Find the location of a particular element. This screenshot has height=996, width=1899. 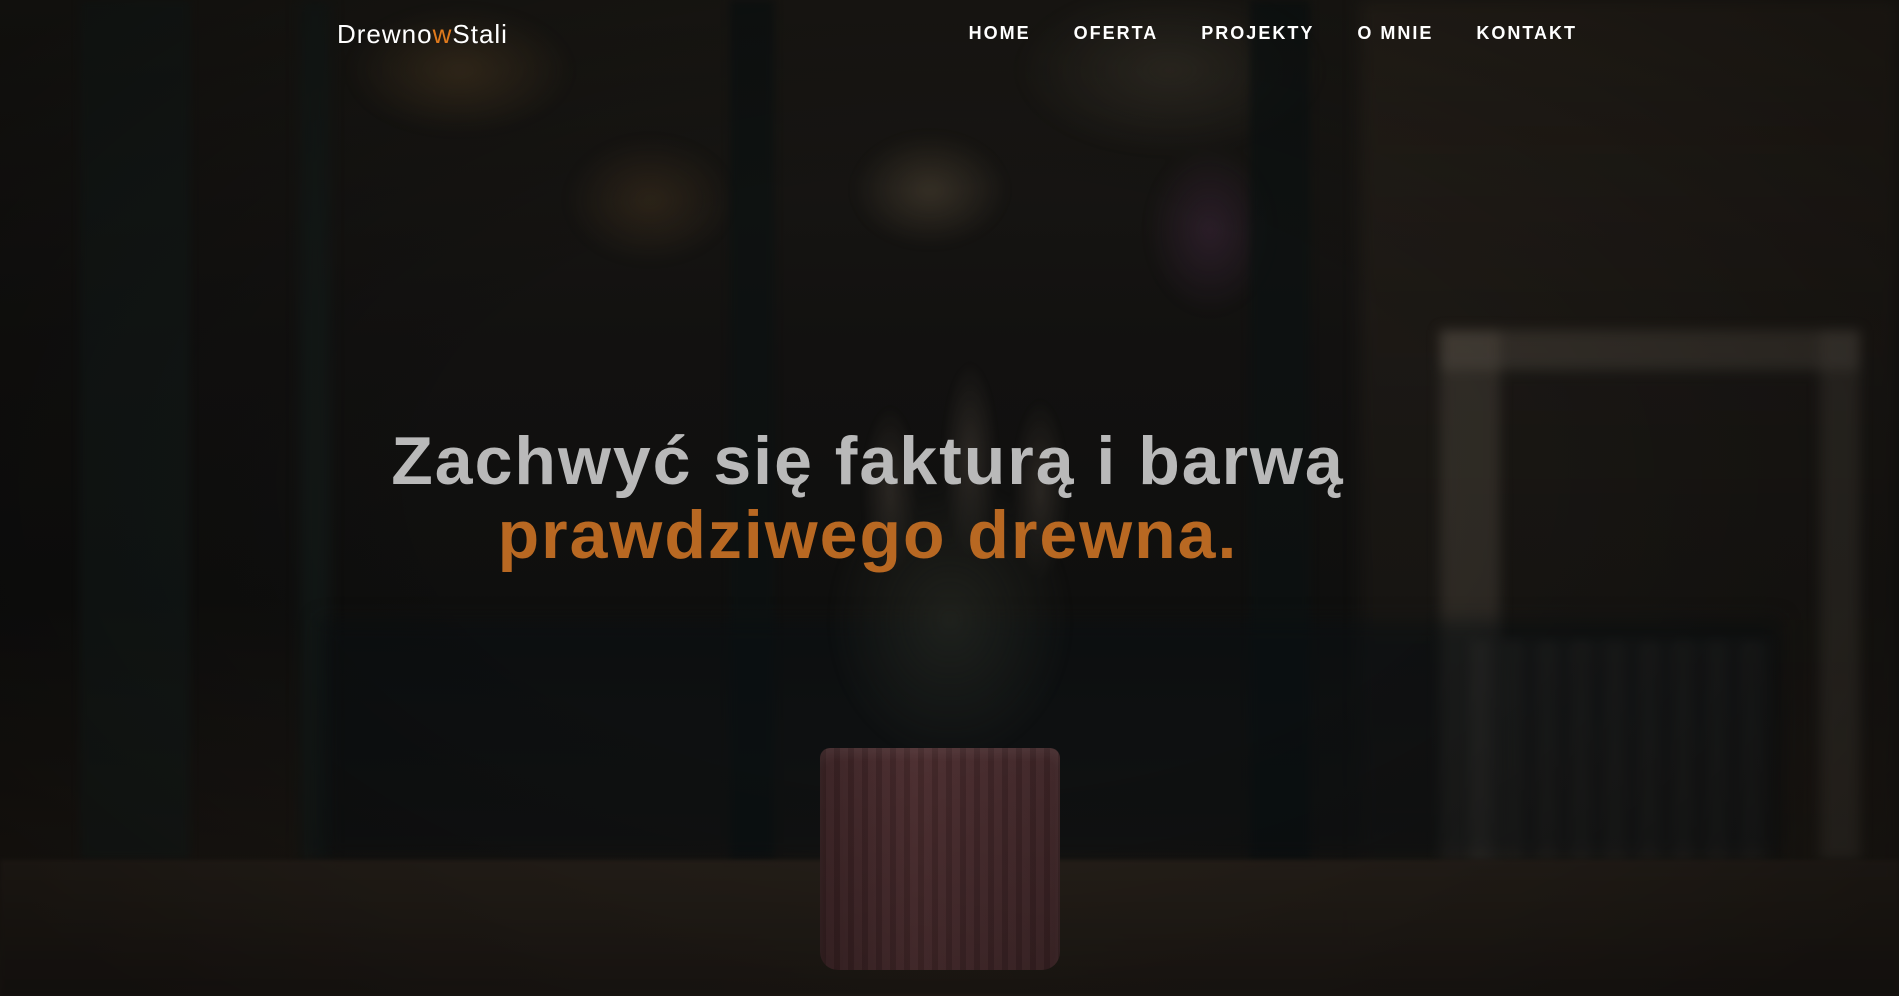

nav-item-oferta: OFERTA is located at coordinates (1116, 33).